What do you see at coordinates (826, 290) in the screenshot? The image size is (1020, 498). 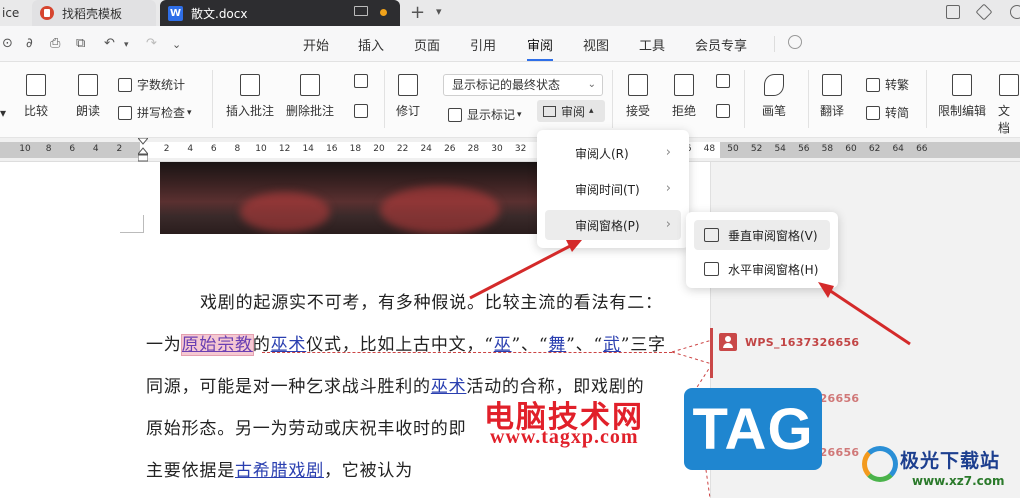 I see `arrowhead` at bounding box center [826, 290].